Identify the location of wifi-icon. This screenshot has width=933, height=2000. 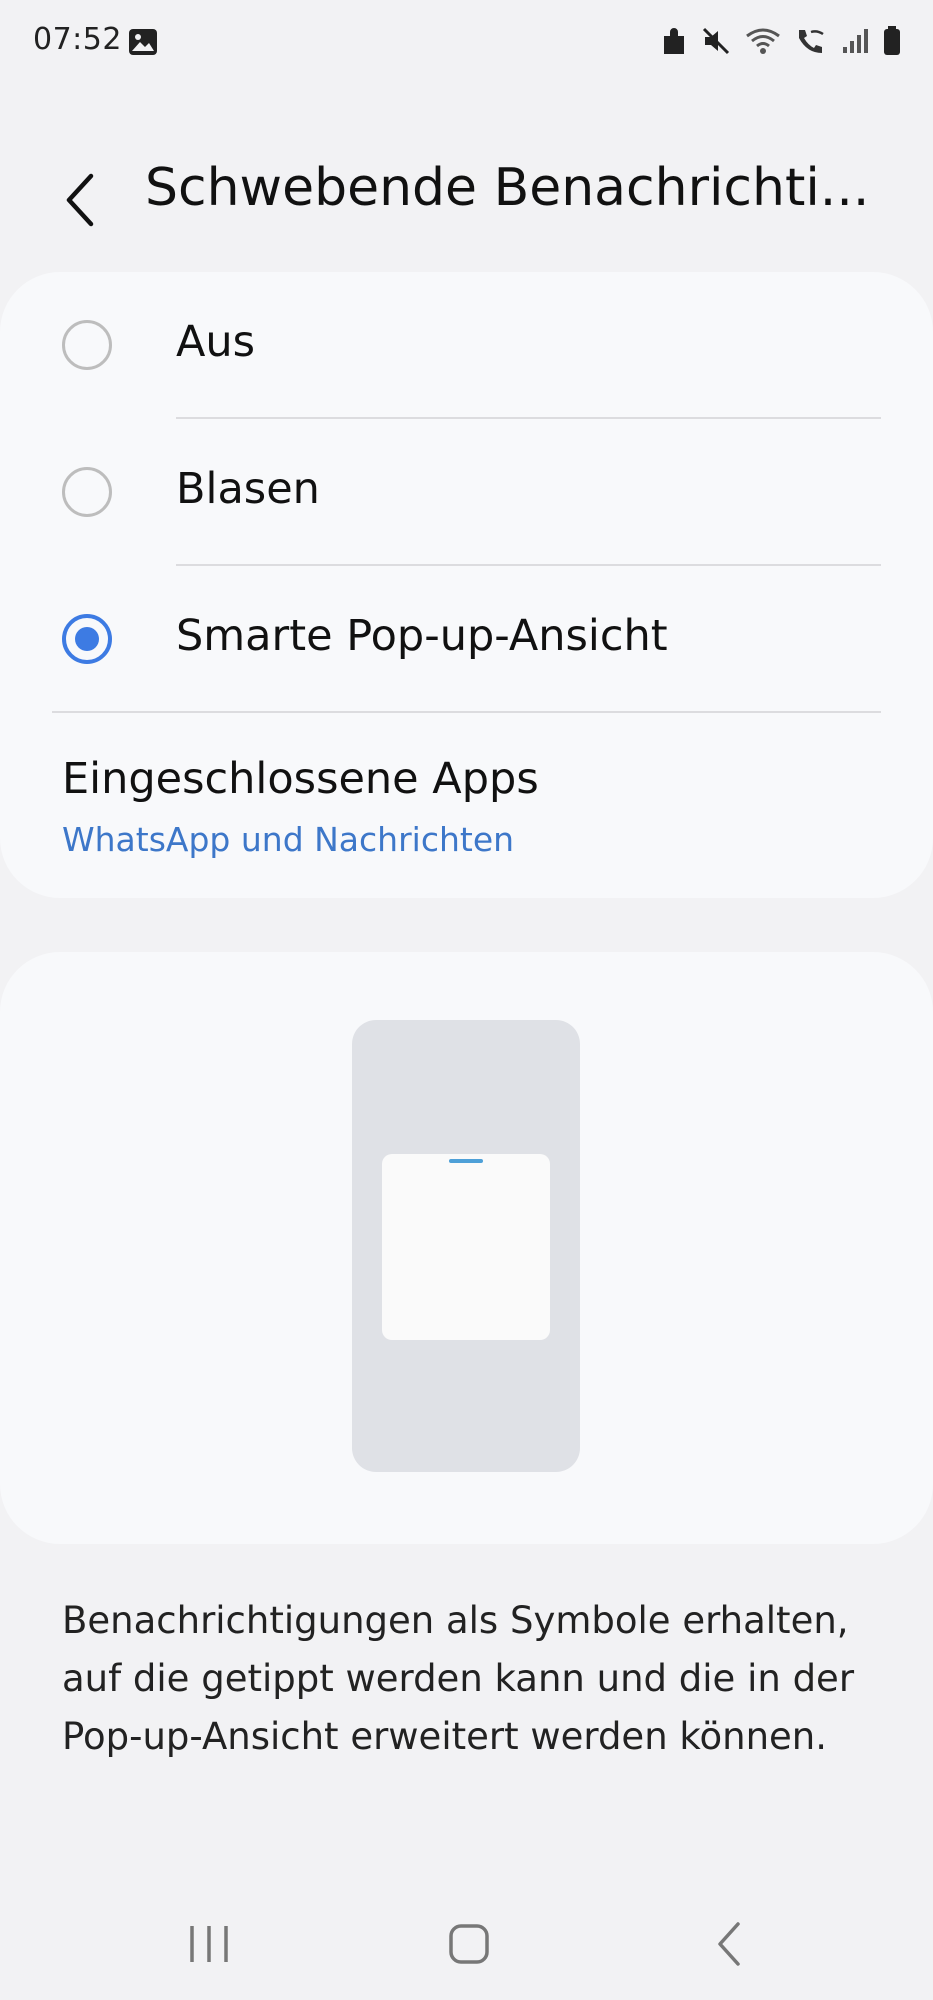
(763, 41).